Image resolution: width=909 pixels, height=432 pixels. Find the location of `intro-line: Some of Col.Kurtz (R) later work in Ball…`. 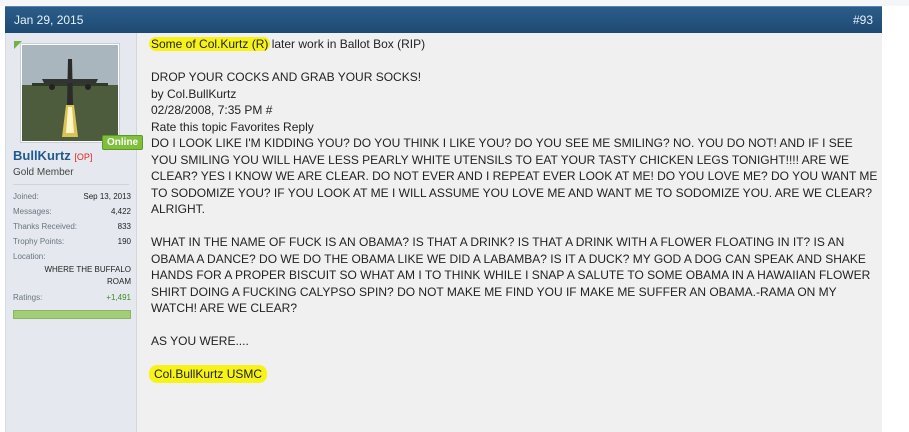

intro-line: Some of Col.Kurtz (R) later work in Ball… is located at coordinates (515, 44).